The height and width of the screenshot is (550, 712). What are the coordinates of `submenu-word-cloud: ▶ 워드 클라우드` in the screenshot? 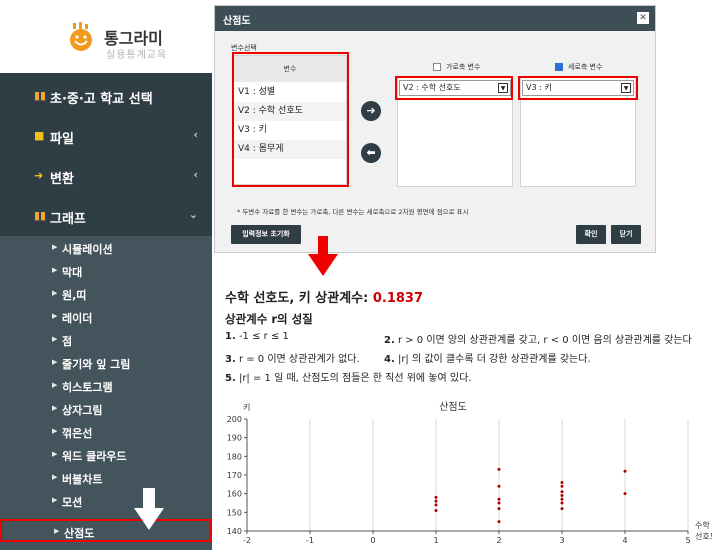 It's located at (106, 455).